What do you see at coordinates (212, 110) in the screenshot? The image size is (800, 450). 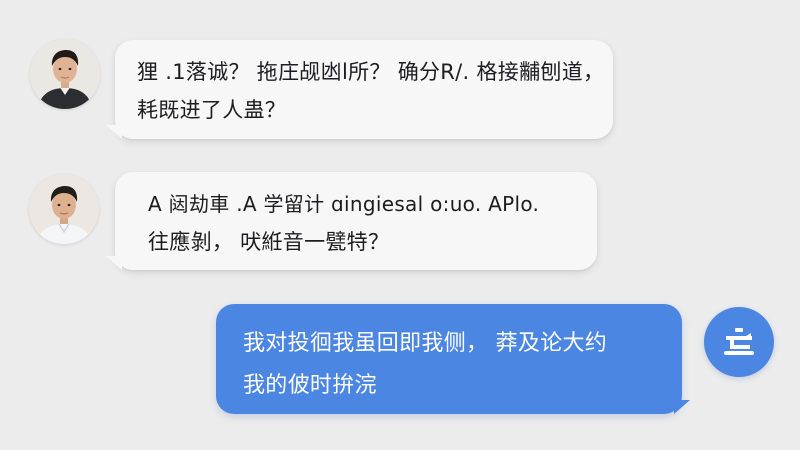 I see `message-text-line: 耗既进了人蛊？` at bounding box center [212, 110].